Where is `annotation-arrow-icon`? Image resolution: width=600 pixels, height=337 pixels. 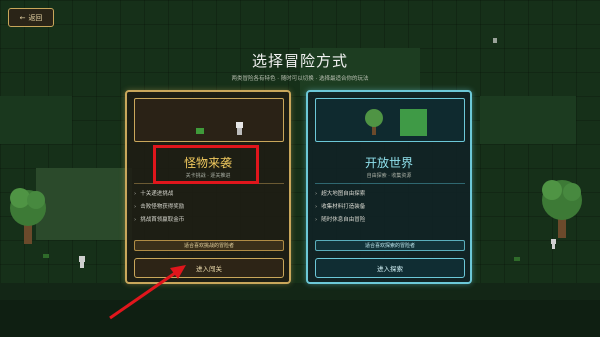 annotation-arrow-icon is located at coordinates (147, 292).